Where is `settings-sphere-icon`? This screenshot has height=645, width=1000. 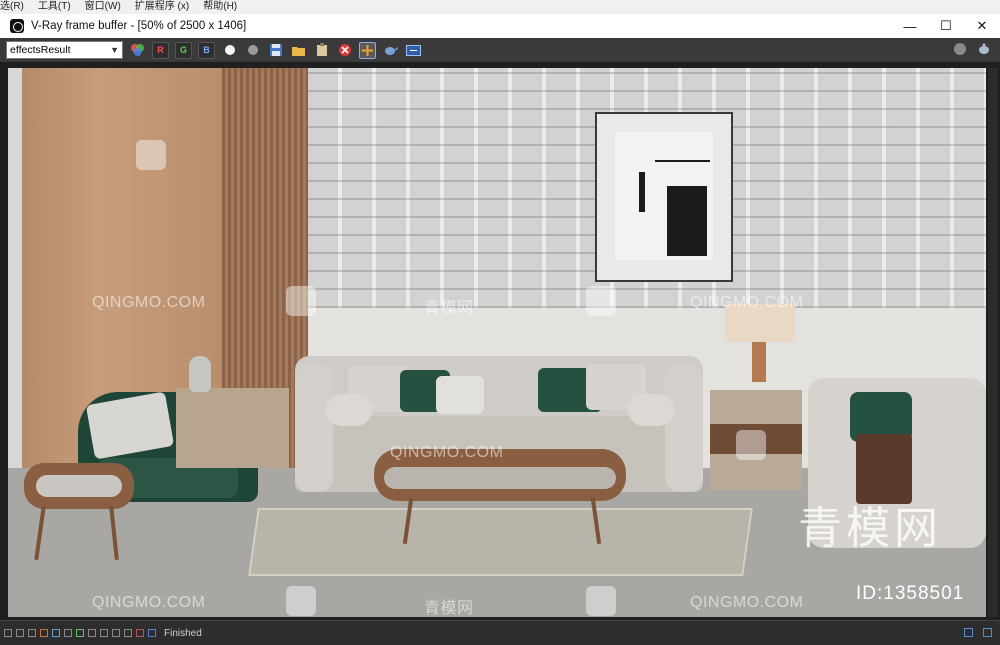 settings-sphere-icon is located at coordinates (960, 49).